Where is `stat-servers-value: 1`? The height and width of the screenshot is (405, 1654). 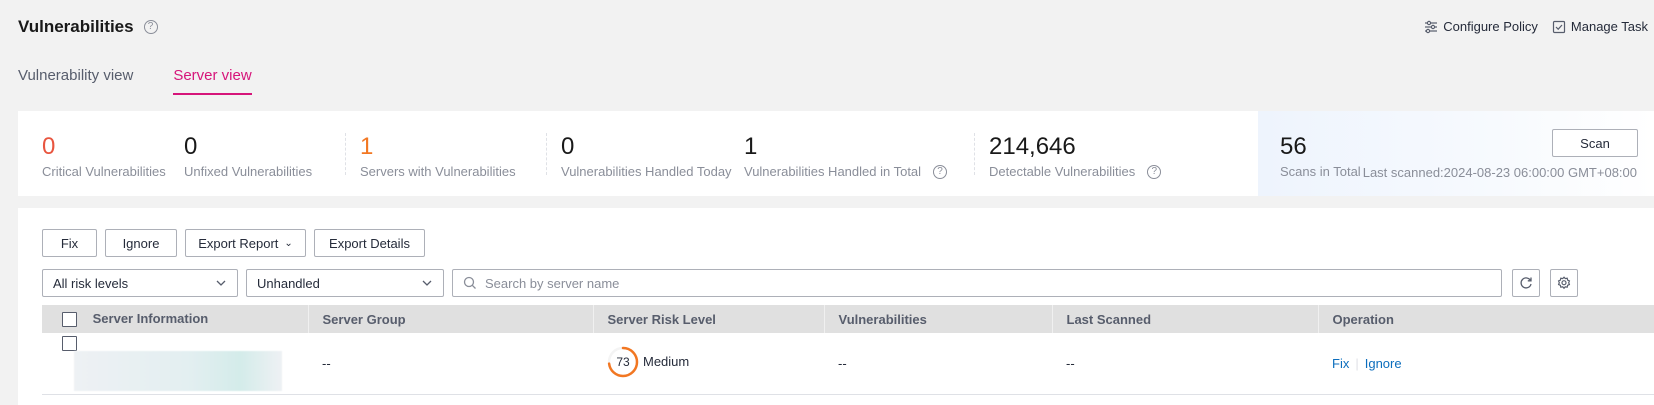
stat-servers-value: 1 is located at coordinates (438, 147).